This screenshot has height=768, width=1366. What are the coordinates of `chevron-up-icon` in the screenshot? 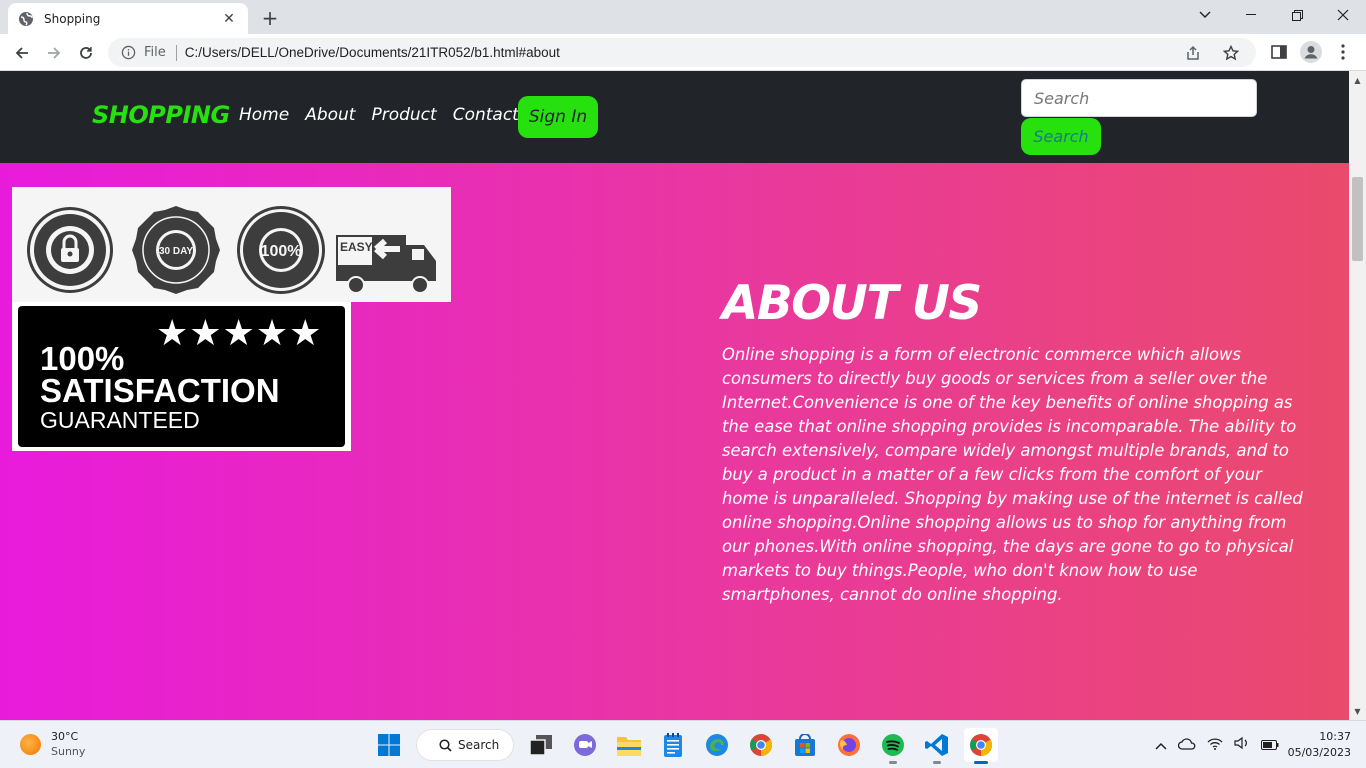 It's located at (1161, 744).